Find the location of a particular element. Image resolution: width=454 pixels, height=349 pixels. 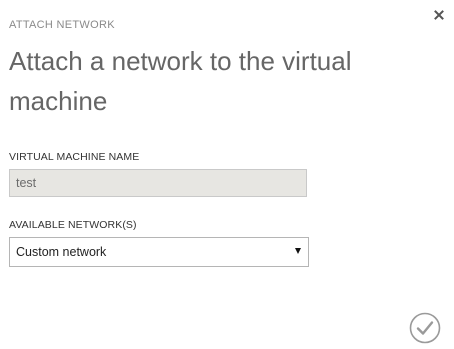

close-button is located at coordinates (439, 15).